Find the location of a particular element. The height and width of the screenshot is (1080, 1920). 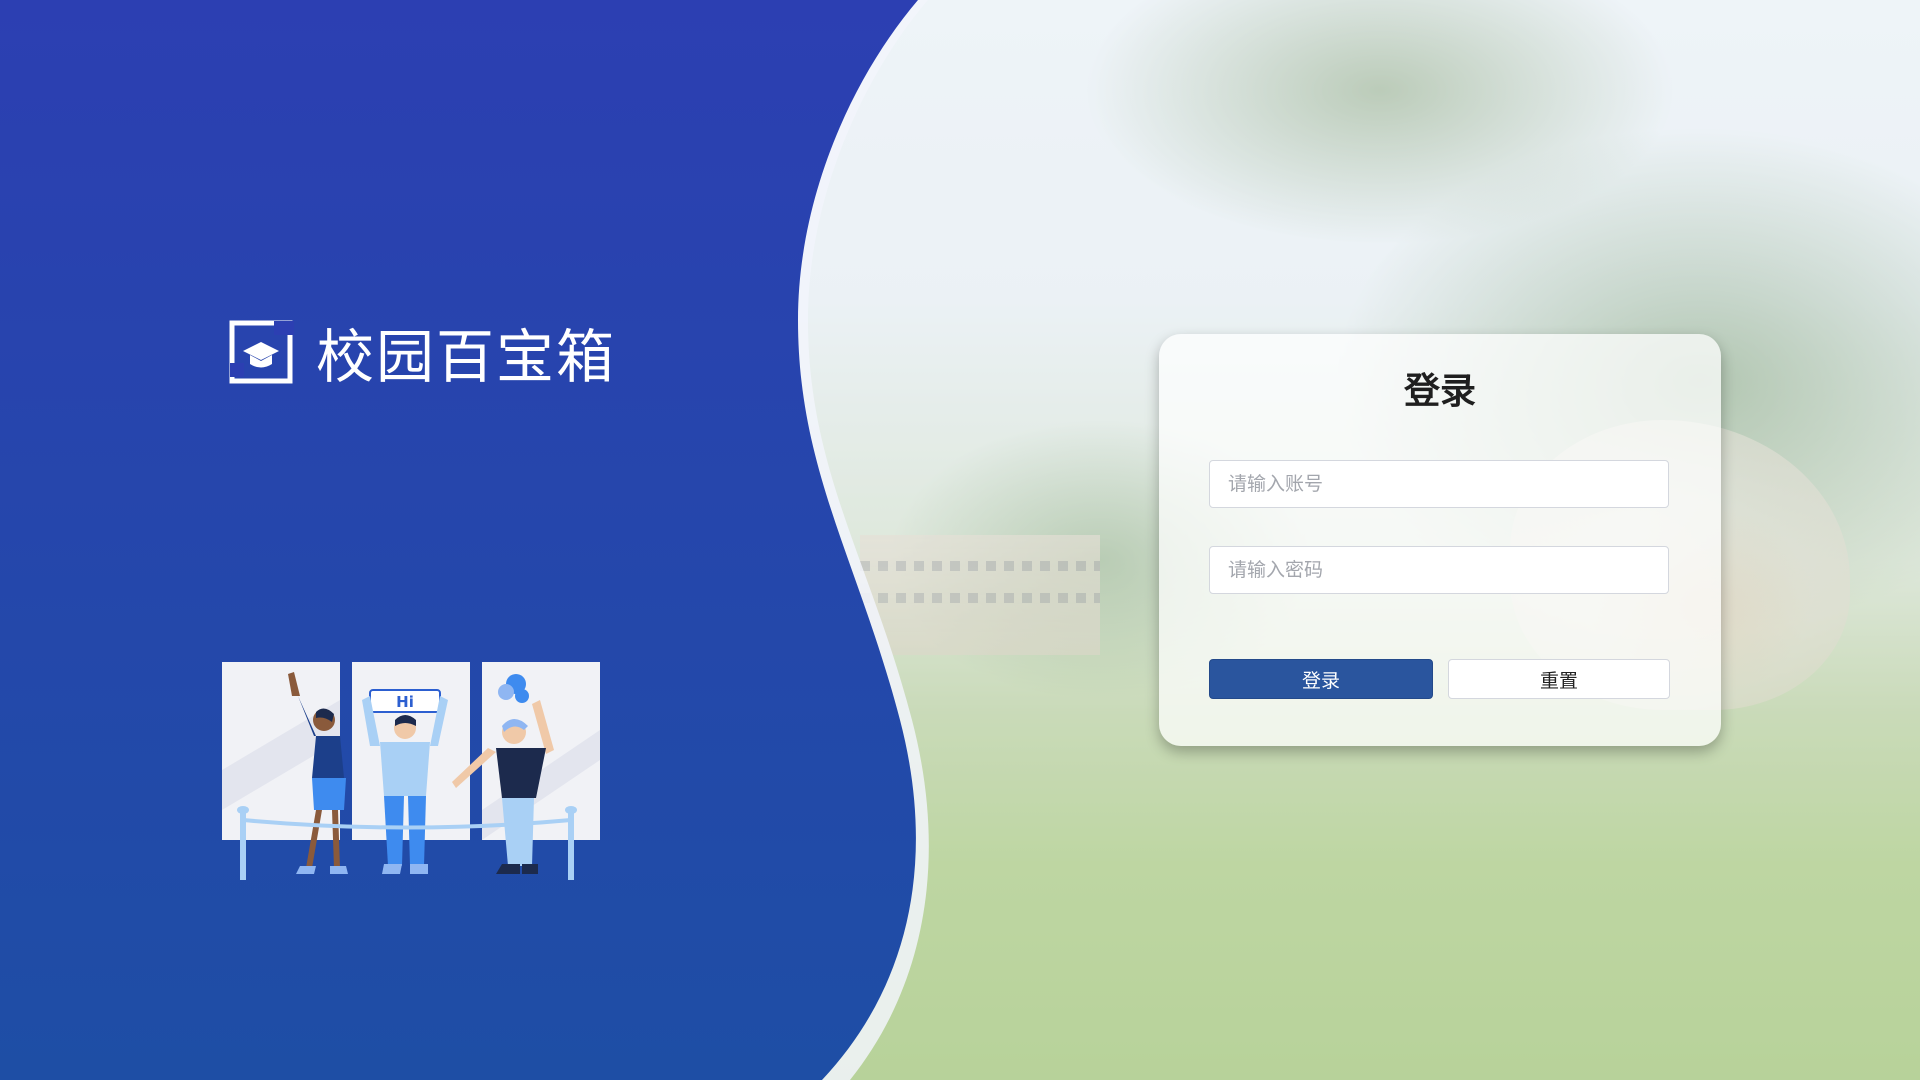

brand-logo: 校园百宝箱 is located at coordinates (422, 352).